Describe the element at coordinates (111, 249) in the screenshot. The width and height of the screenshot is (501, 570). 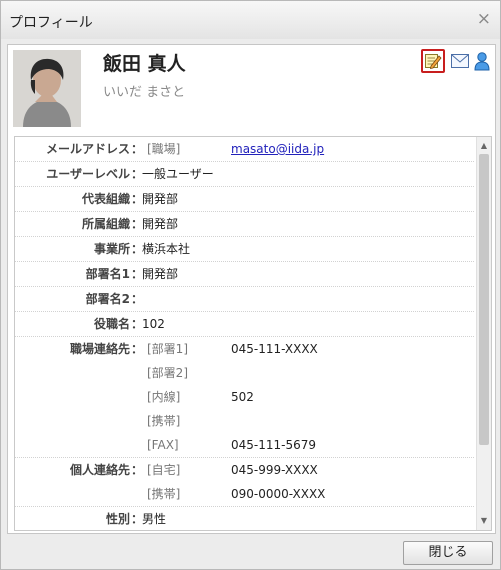
I see `row-label: 事業所` at that location.